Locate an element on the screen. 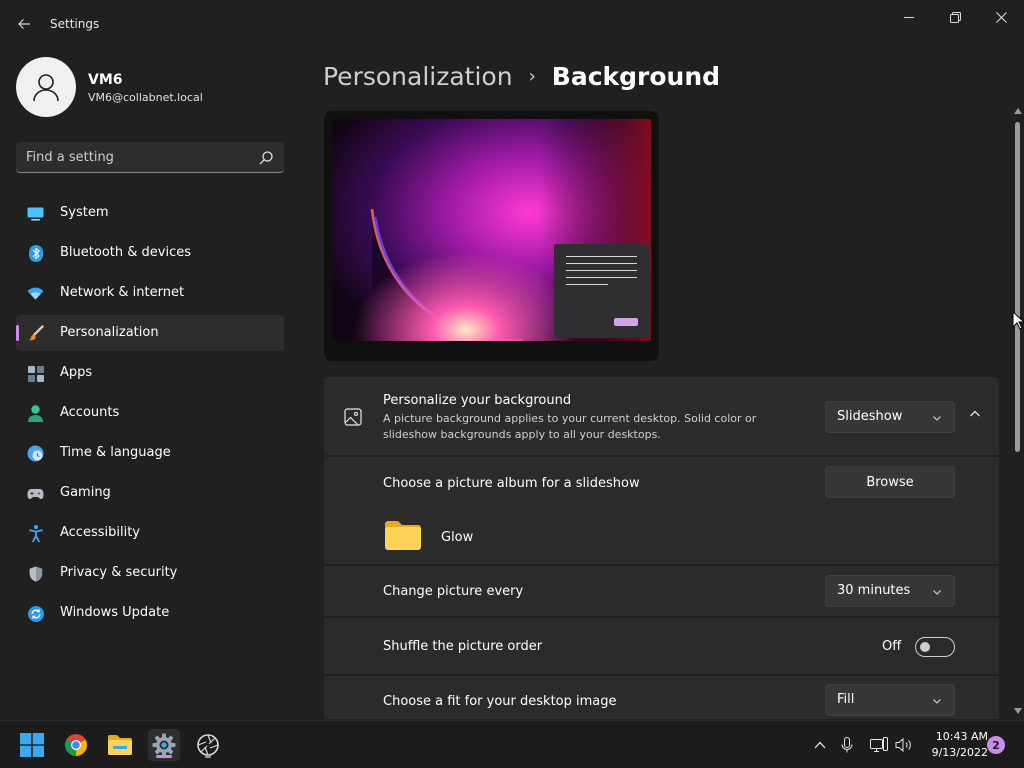  tray-volume is located at coordinates (904, 745).